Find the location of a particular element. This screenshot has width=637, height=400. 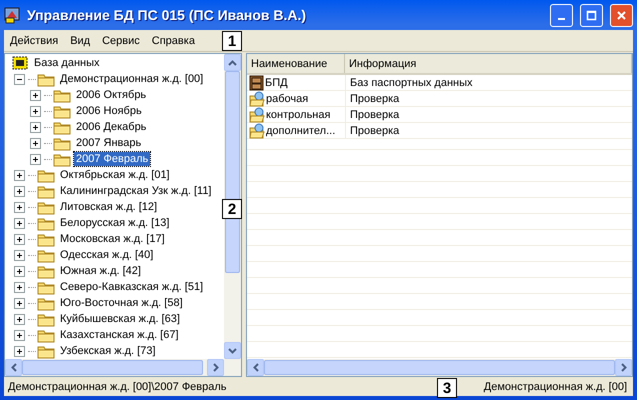

vertical-scrollbar is located at coordinates (232, 206).